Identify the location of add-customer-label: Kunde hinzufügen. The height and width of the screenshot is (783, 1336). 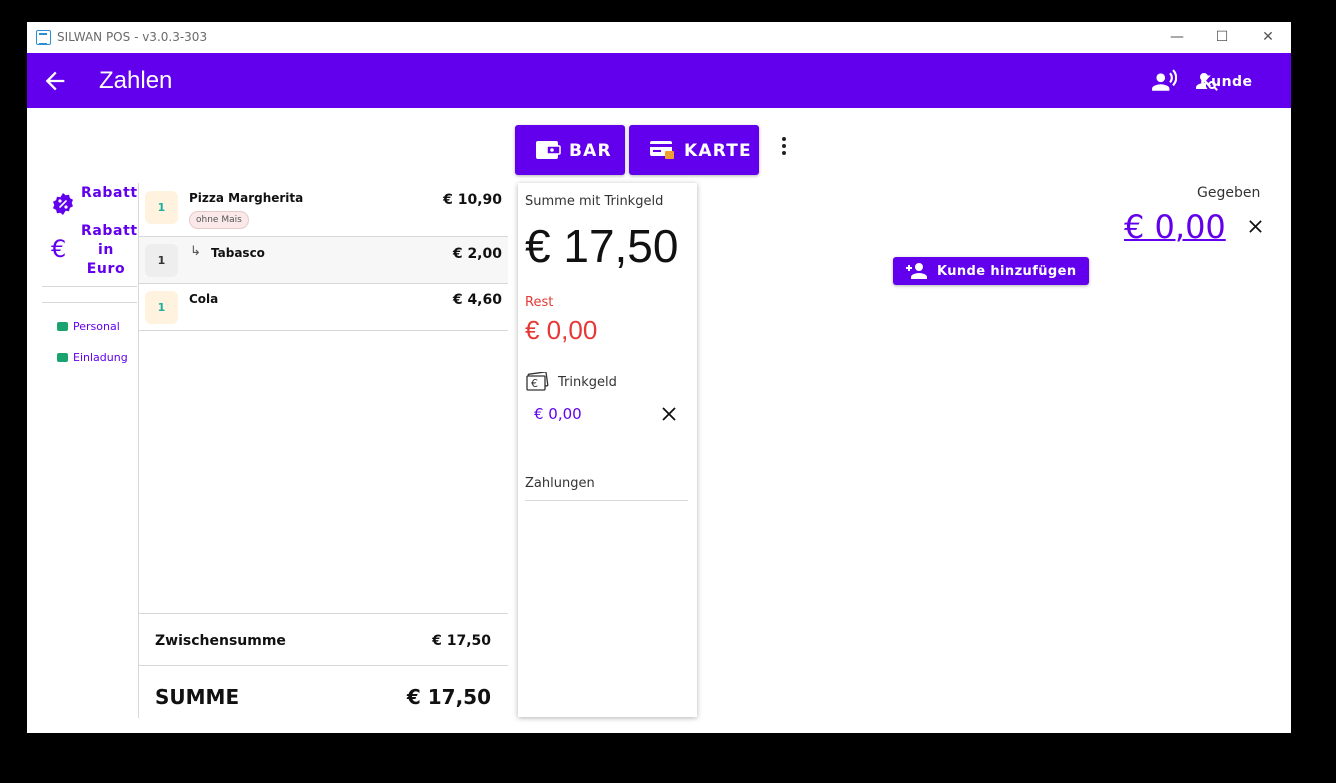
(1007, 271).